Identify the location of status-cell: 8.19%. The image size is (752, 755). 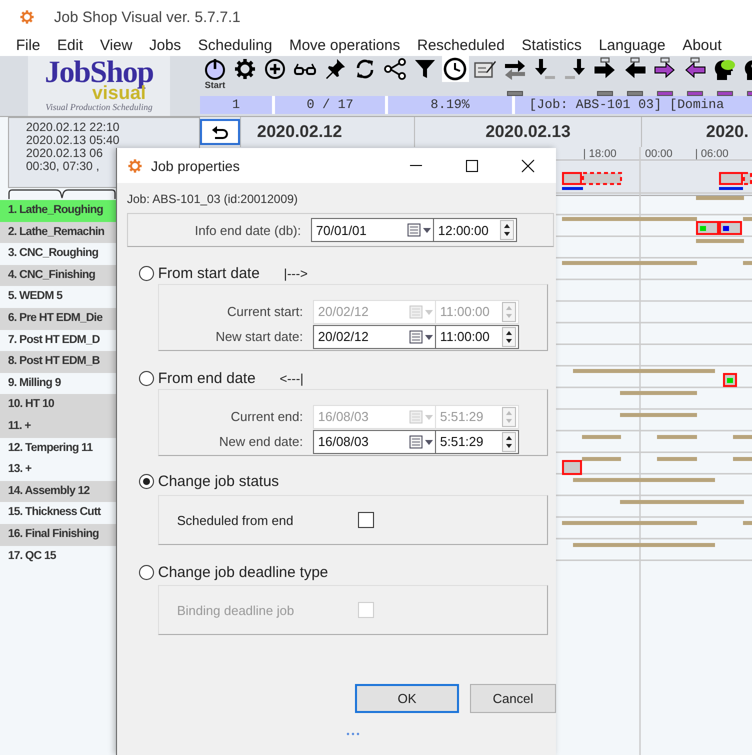
(450, 105).